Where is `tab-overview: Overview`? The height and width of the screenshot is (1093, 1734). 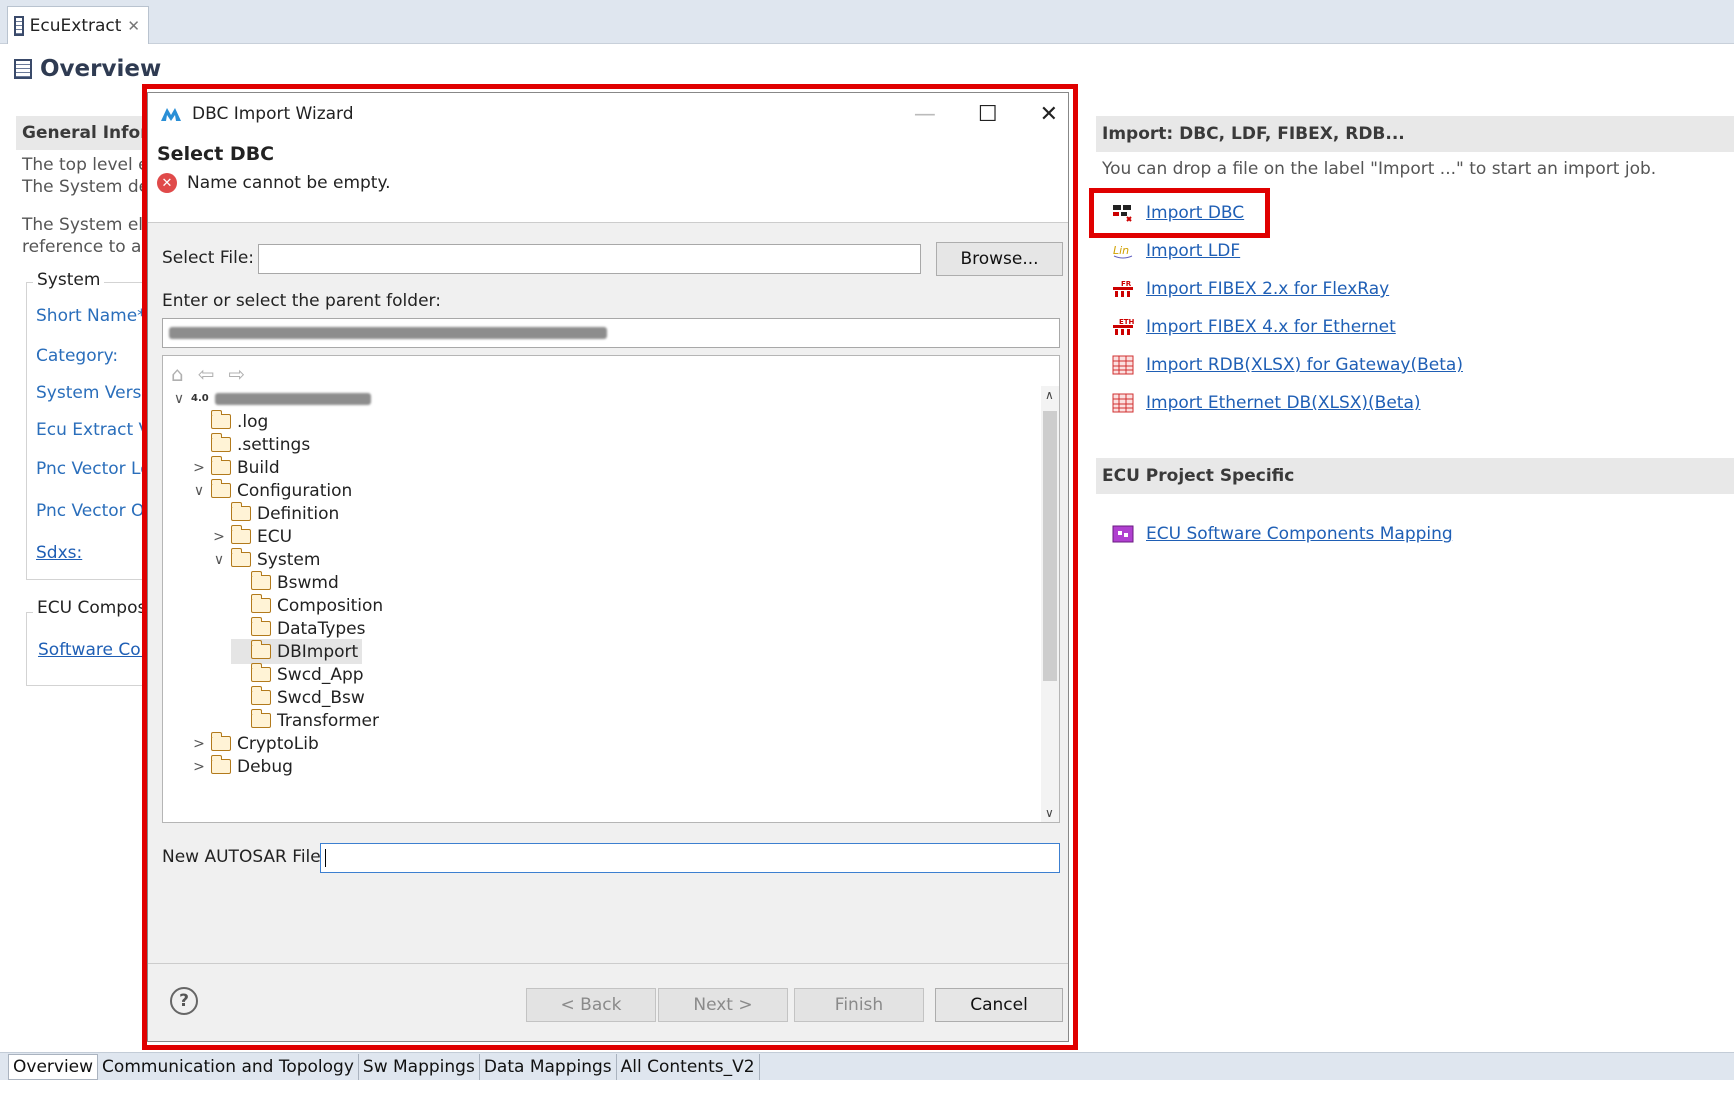
tab-overview: Overview is located at coordinates (53, 1066).